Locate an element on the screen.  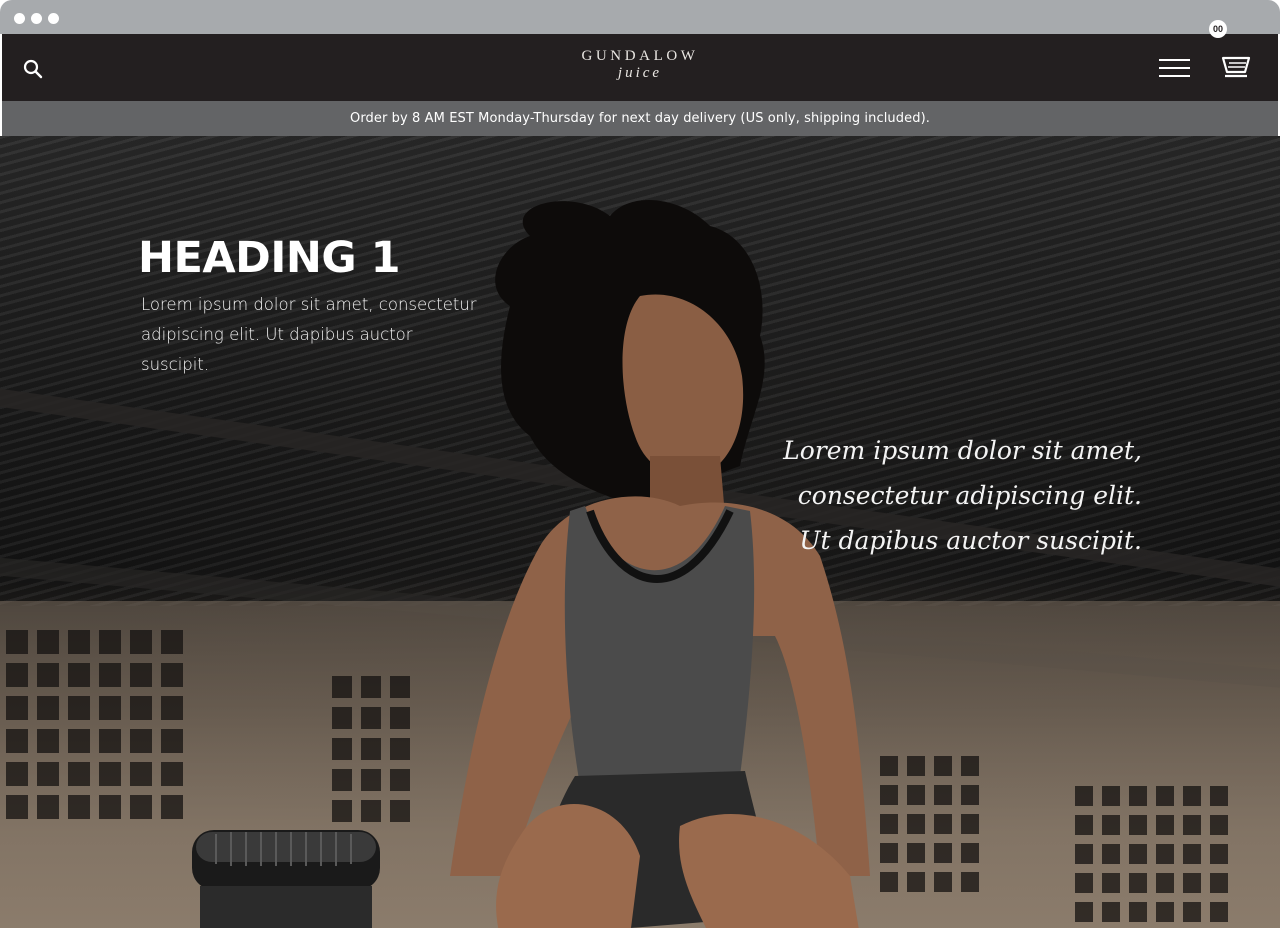
menu-button is located at coordinates (1174, 70).